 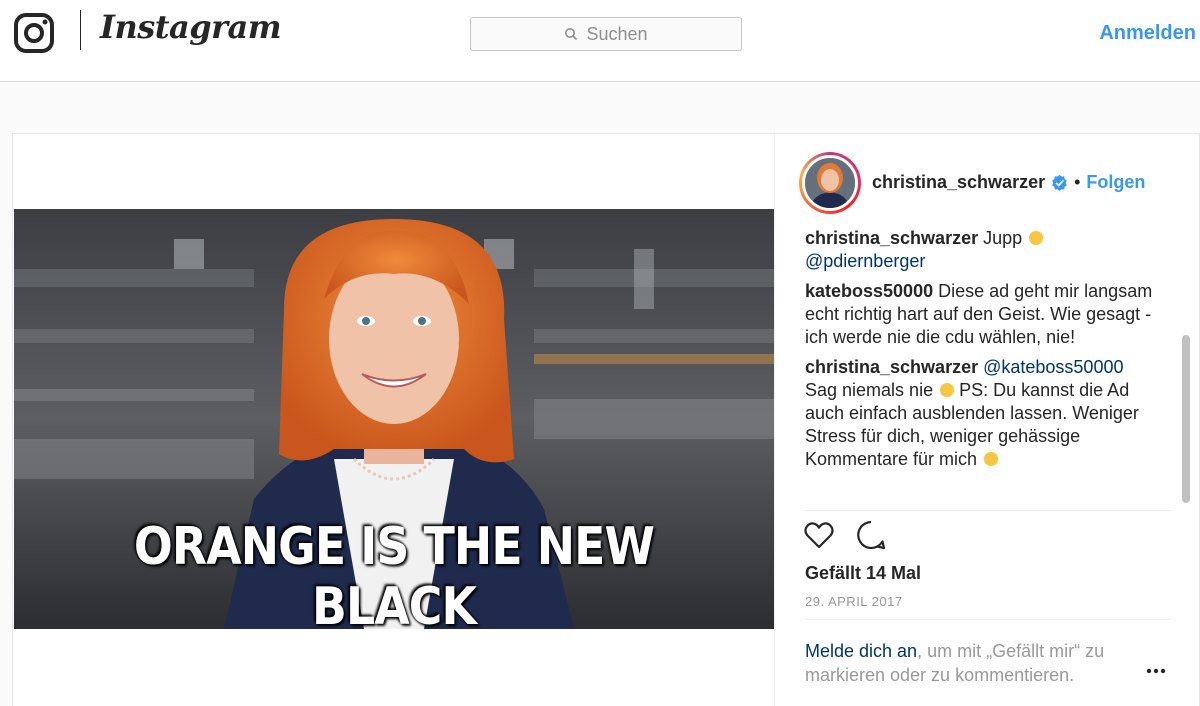 What do you see at coordinates (394, 573) in the screenshot?
I see `image-caption-text: ORANGE IS THE NEW BLACK` at bounding box center [394, 573].